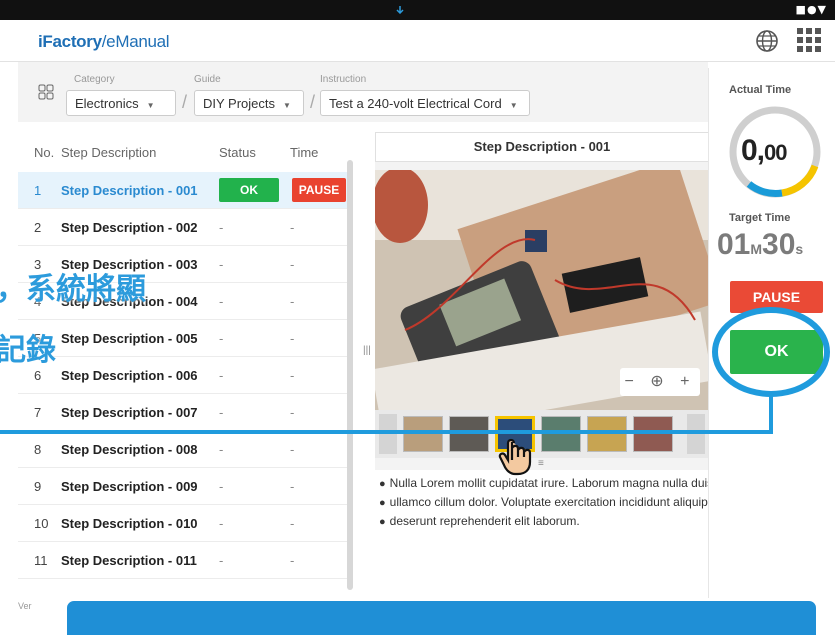 The height and width of the screenshot is (638, 835). Describe the element at coordinates (73, 289) in the screenshot. I see `tutorial-text-line1: ，系統將顯` at that location.